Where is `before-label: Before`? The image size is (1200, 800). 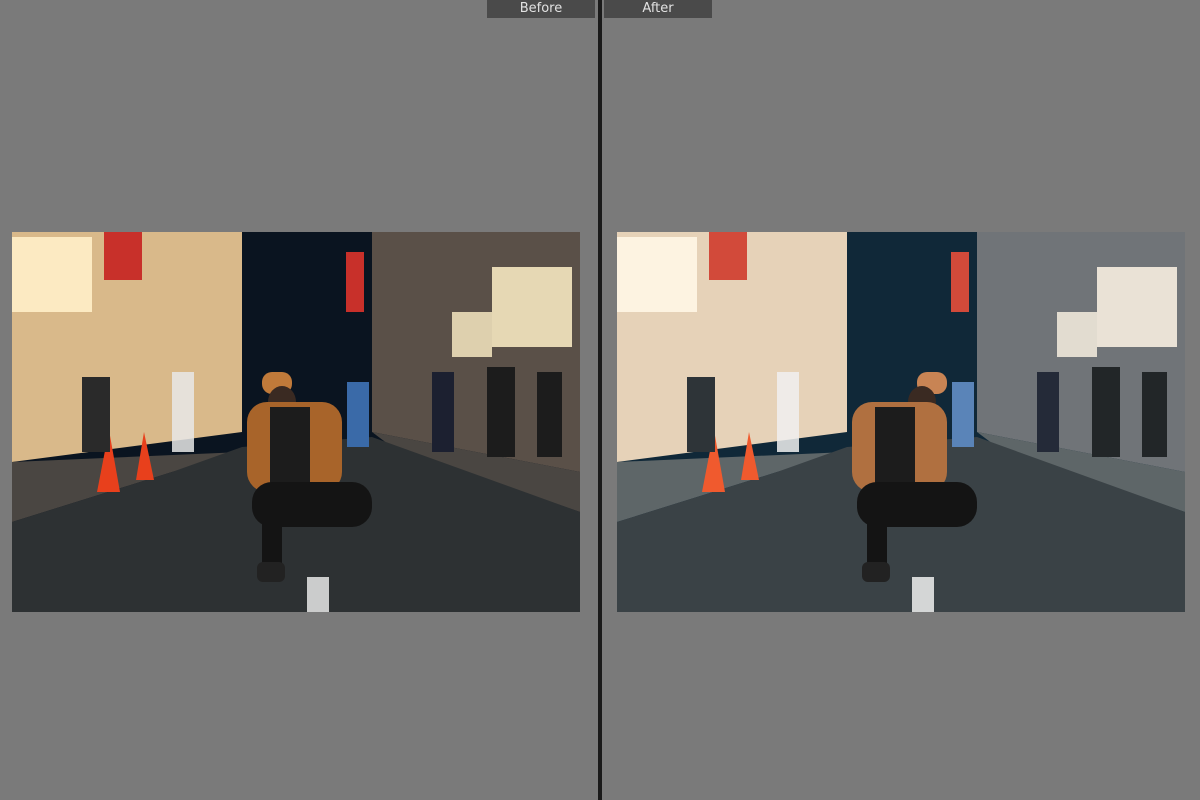
before-label: Before is located at coordinates (541, 9).